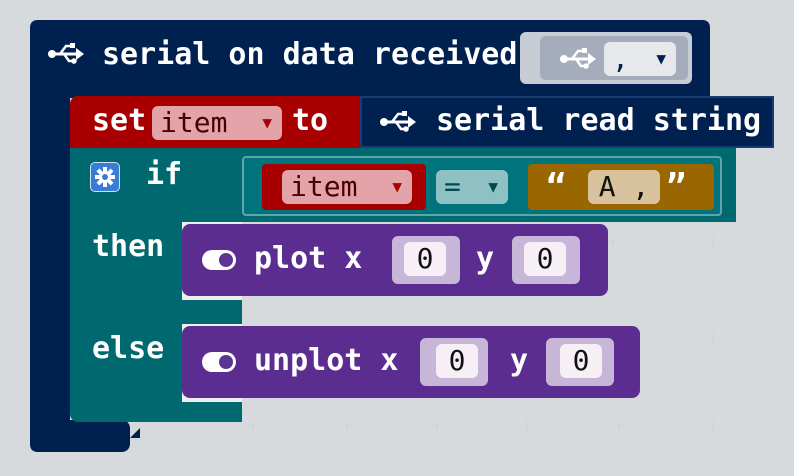  I want to click on gear-icon, so click(105, 177).